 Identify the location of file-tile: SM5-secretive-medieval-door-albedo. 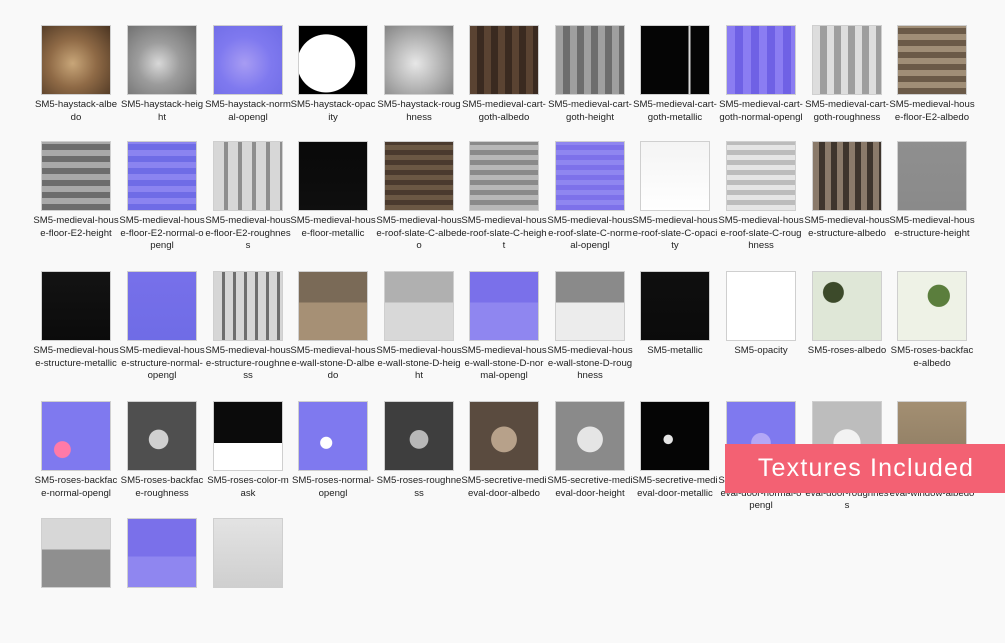
(504, 463).